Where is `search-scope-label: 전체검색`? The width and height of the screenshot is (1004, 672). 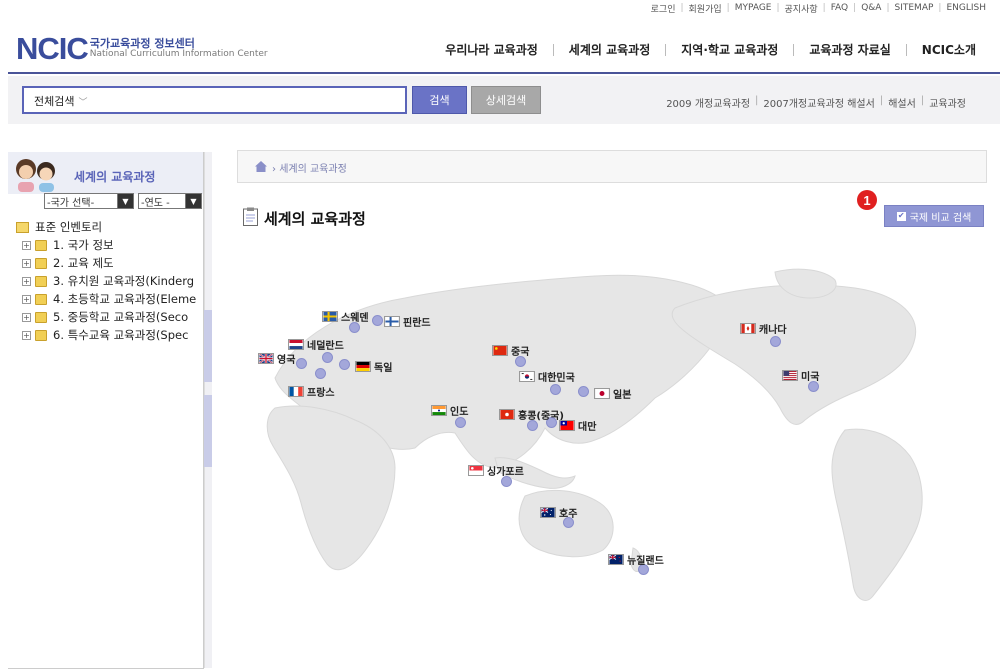 search-scope-label: 전체검색 is located at coordinates (54, 101).